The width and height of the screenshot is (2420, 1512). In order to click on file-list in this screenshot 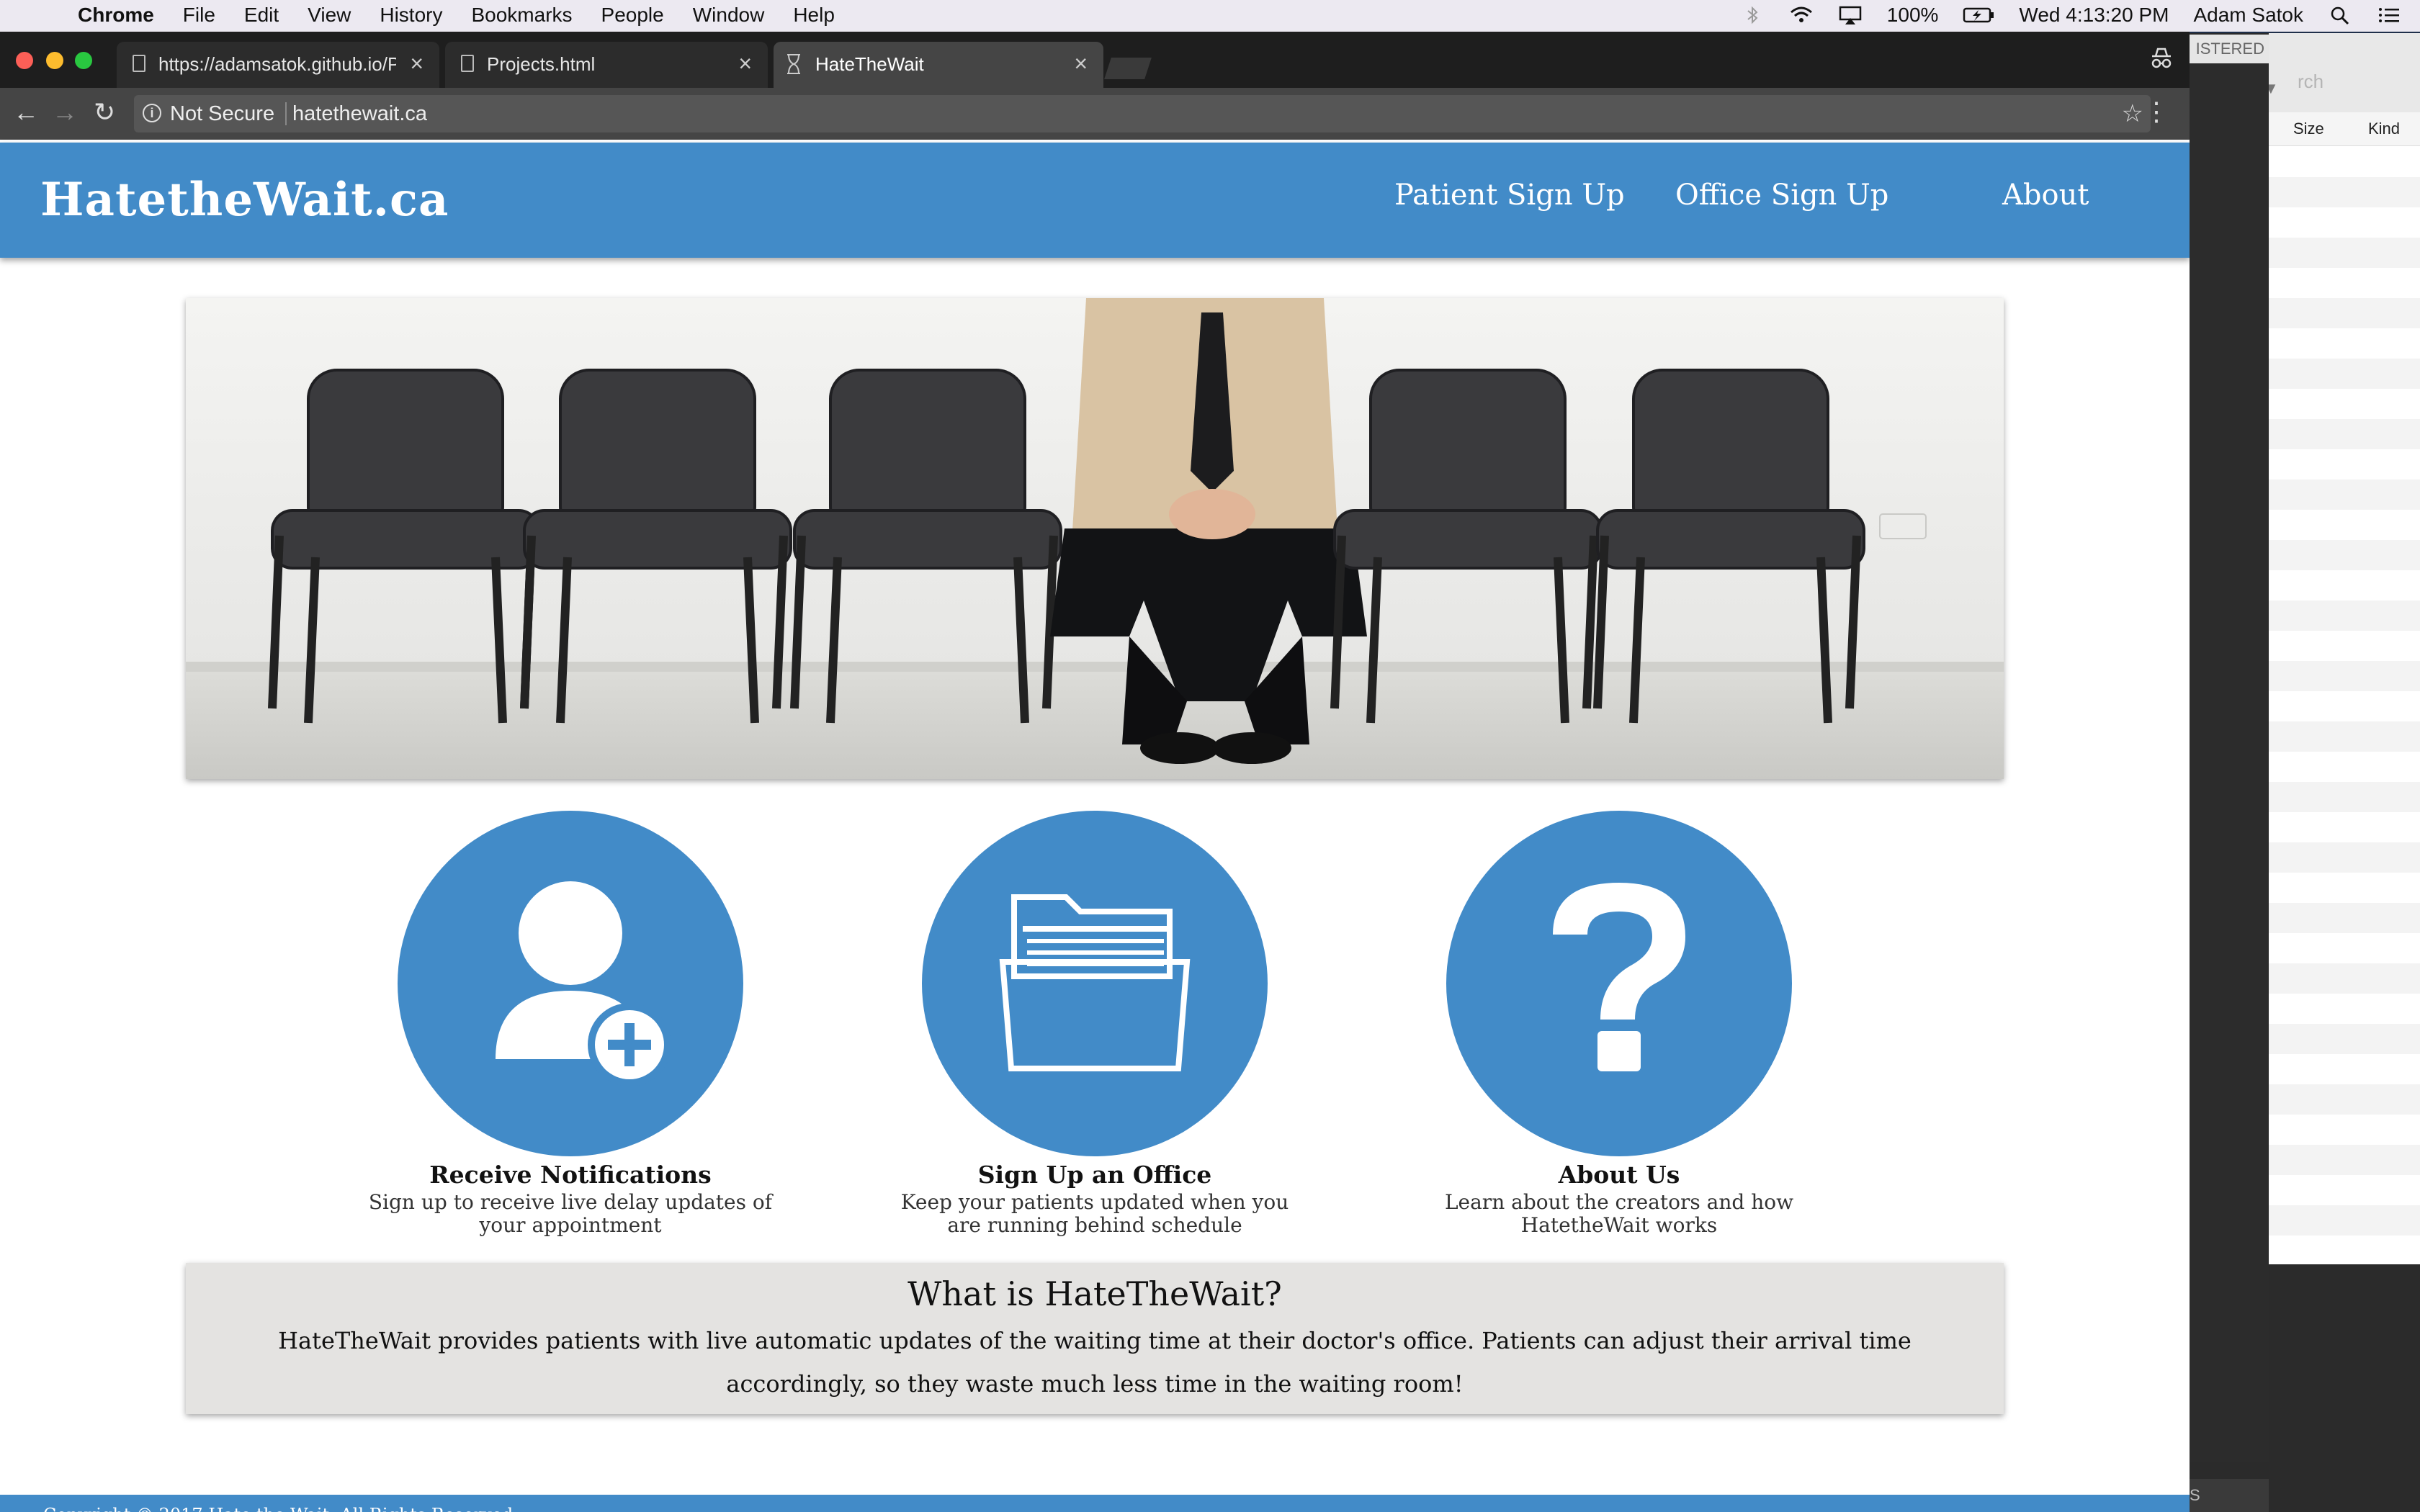, I will do `click(2344, 648)`.